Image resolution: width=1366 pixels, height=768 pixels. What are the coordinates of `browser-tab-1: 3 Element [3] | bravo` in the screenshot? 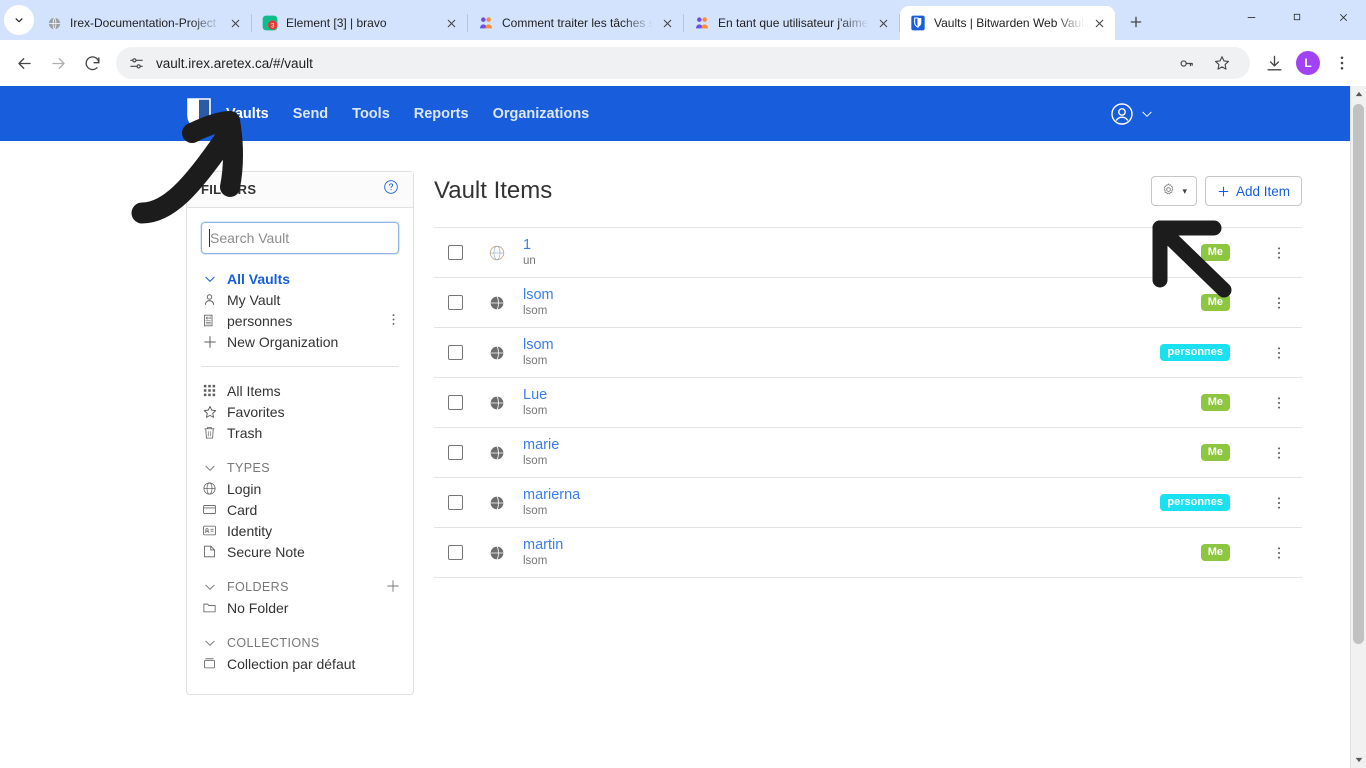 It's located at (359, 23).